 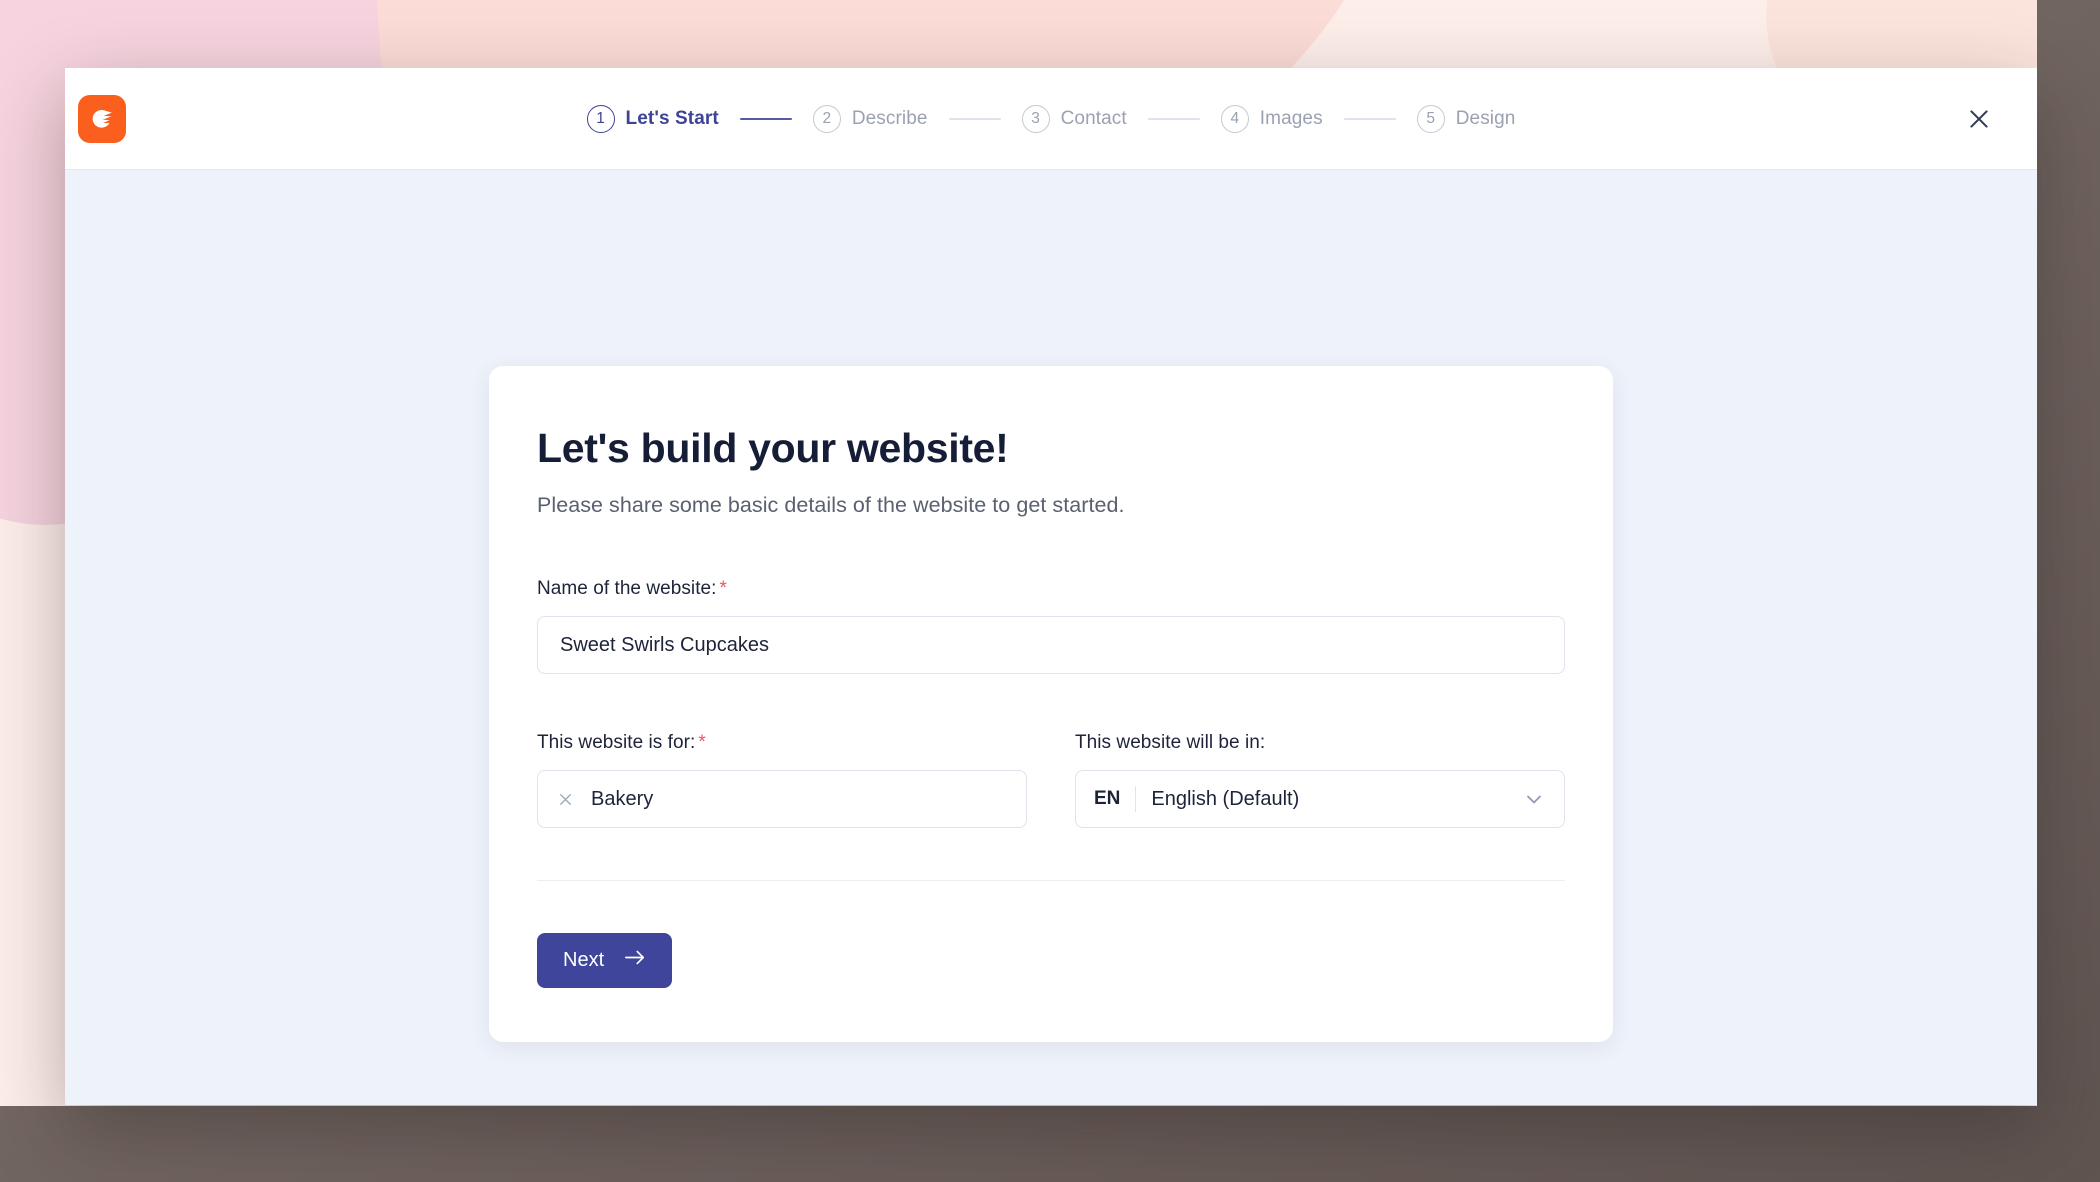 I want to click on website-category-label-text: This website is for:, so click(x=616, y=743).